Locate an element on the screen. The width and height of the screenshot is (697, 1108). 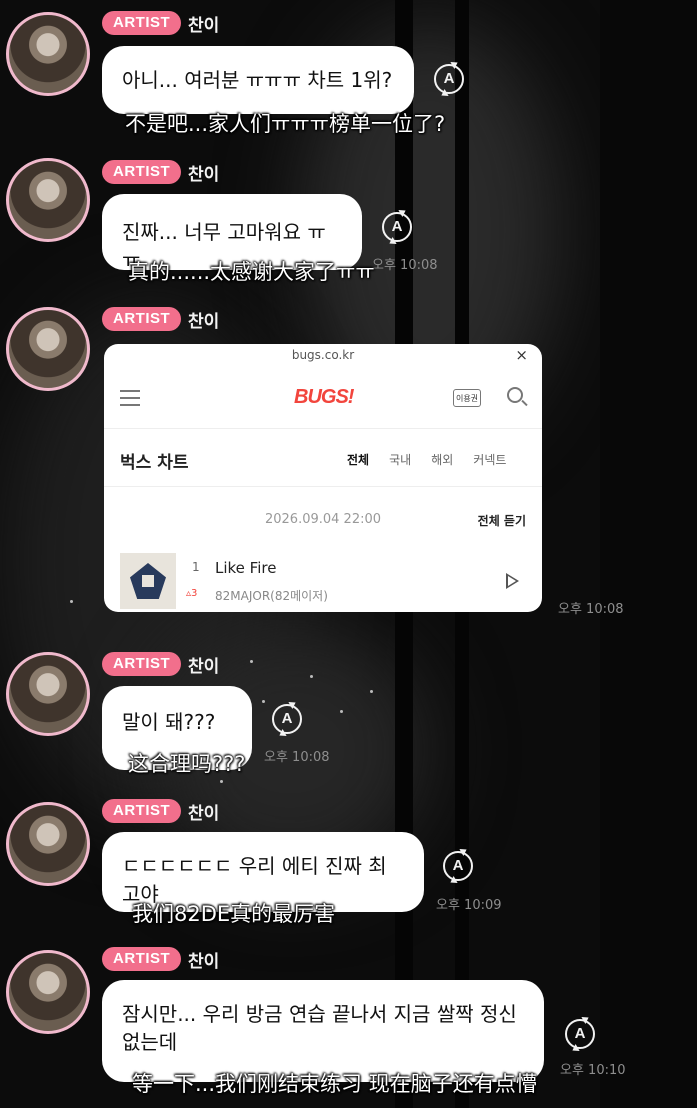
bugs-logo: BUGS! is located at coordinates (324, 397).